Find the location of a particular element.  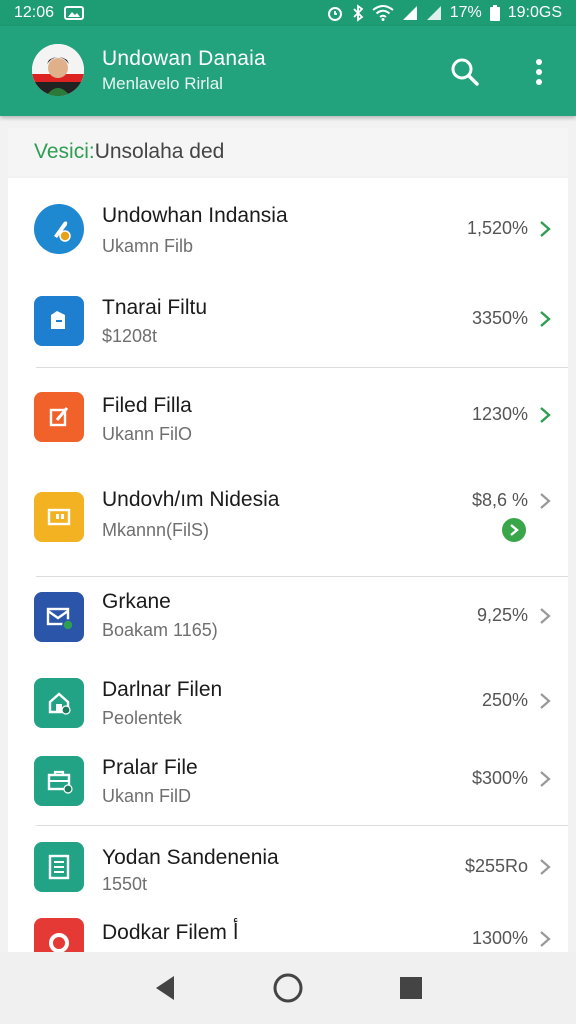

item-title: Darlnar Filen is located at coordinates (162, 689).